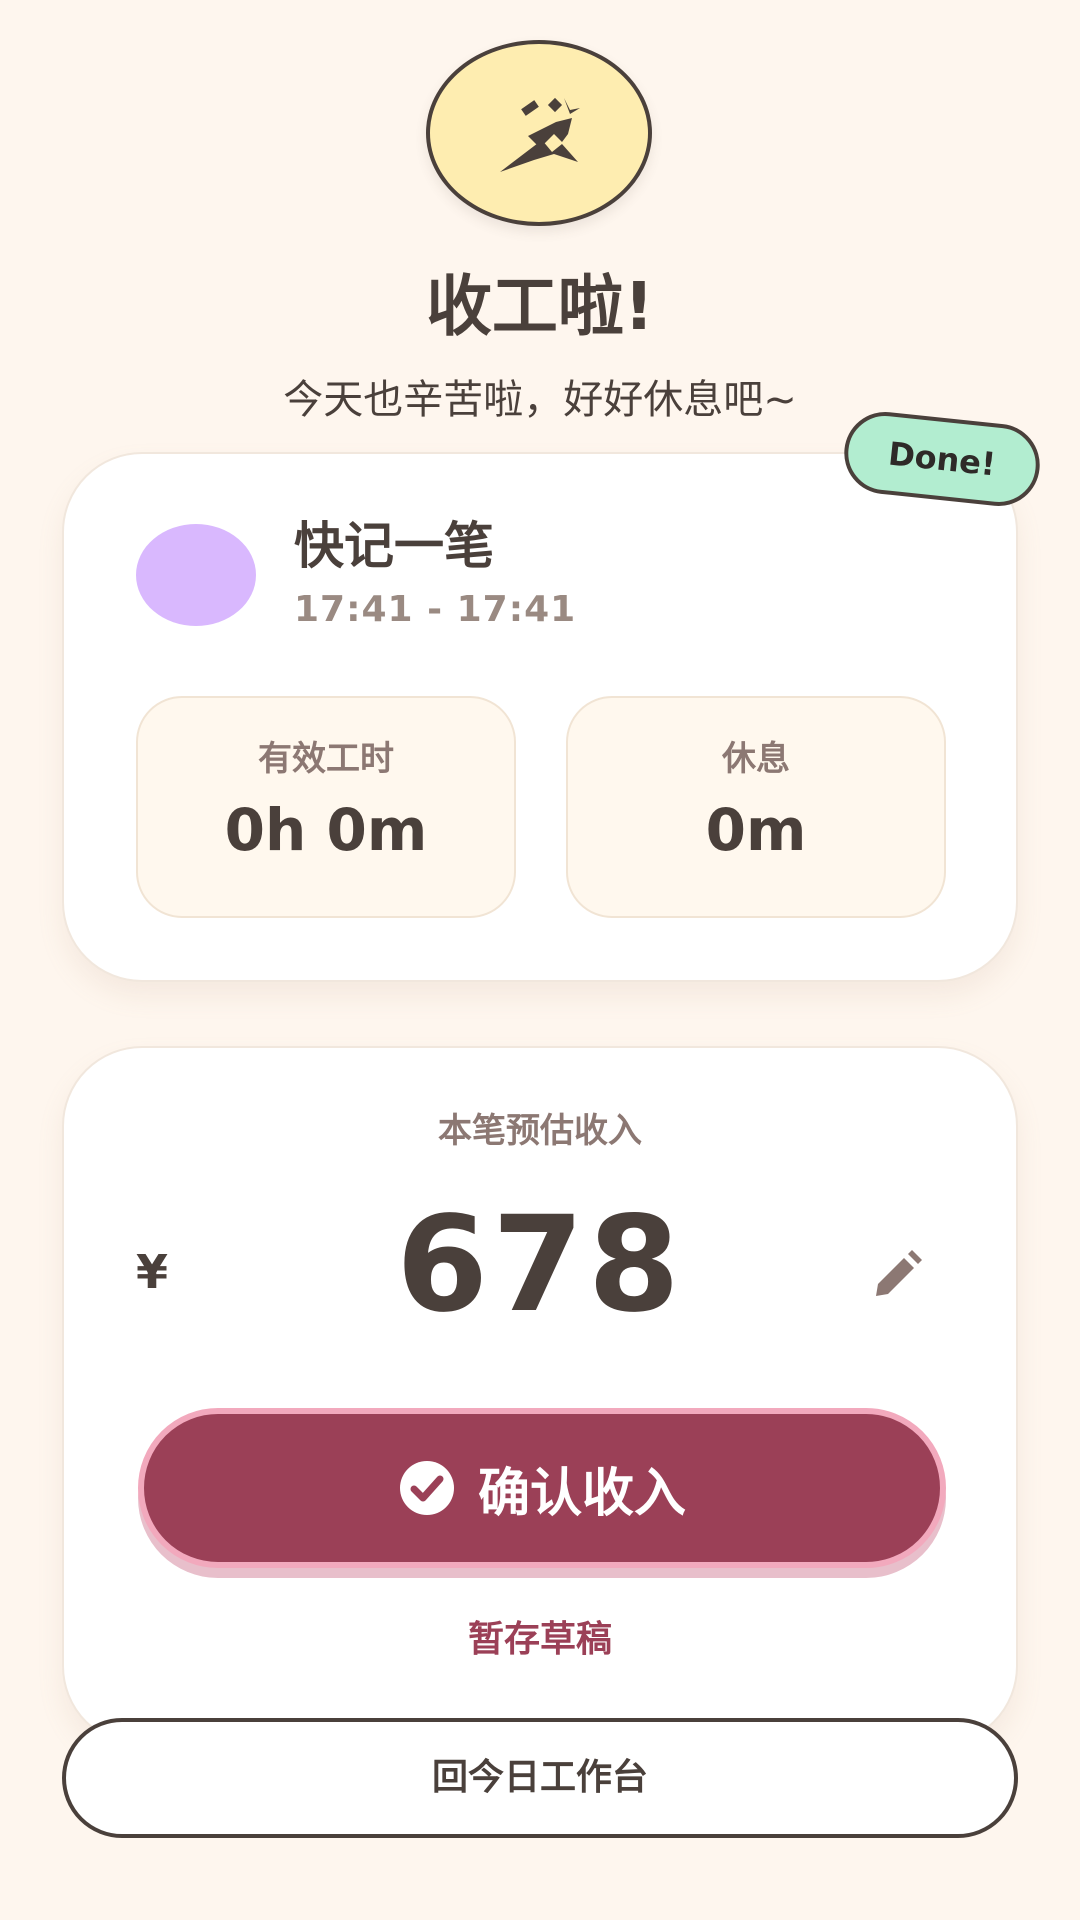 The image size is (1080, 1920). I want to click on page-title: 收工啦!, so click(540, 306).